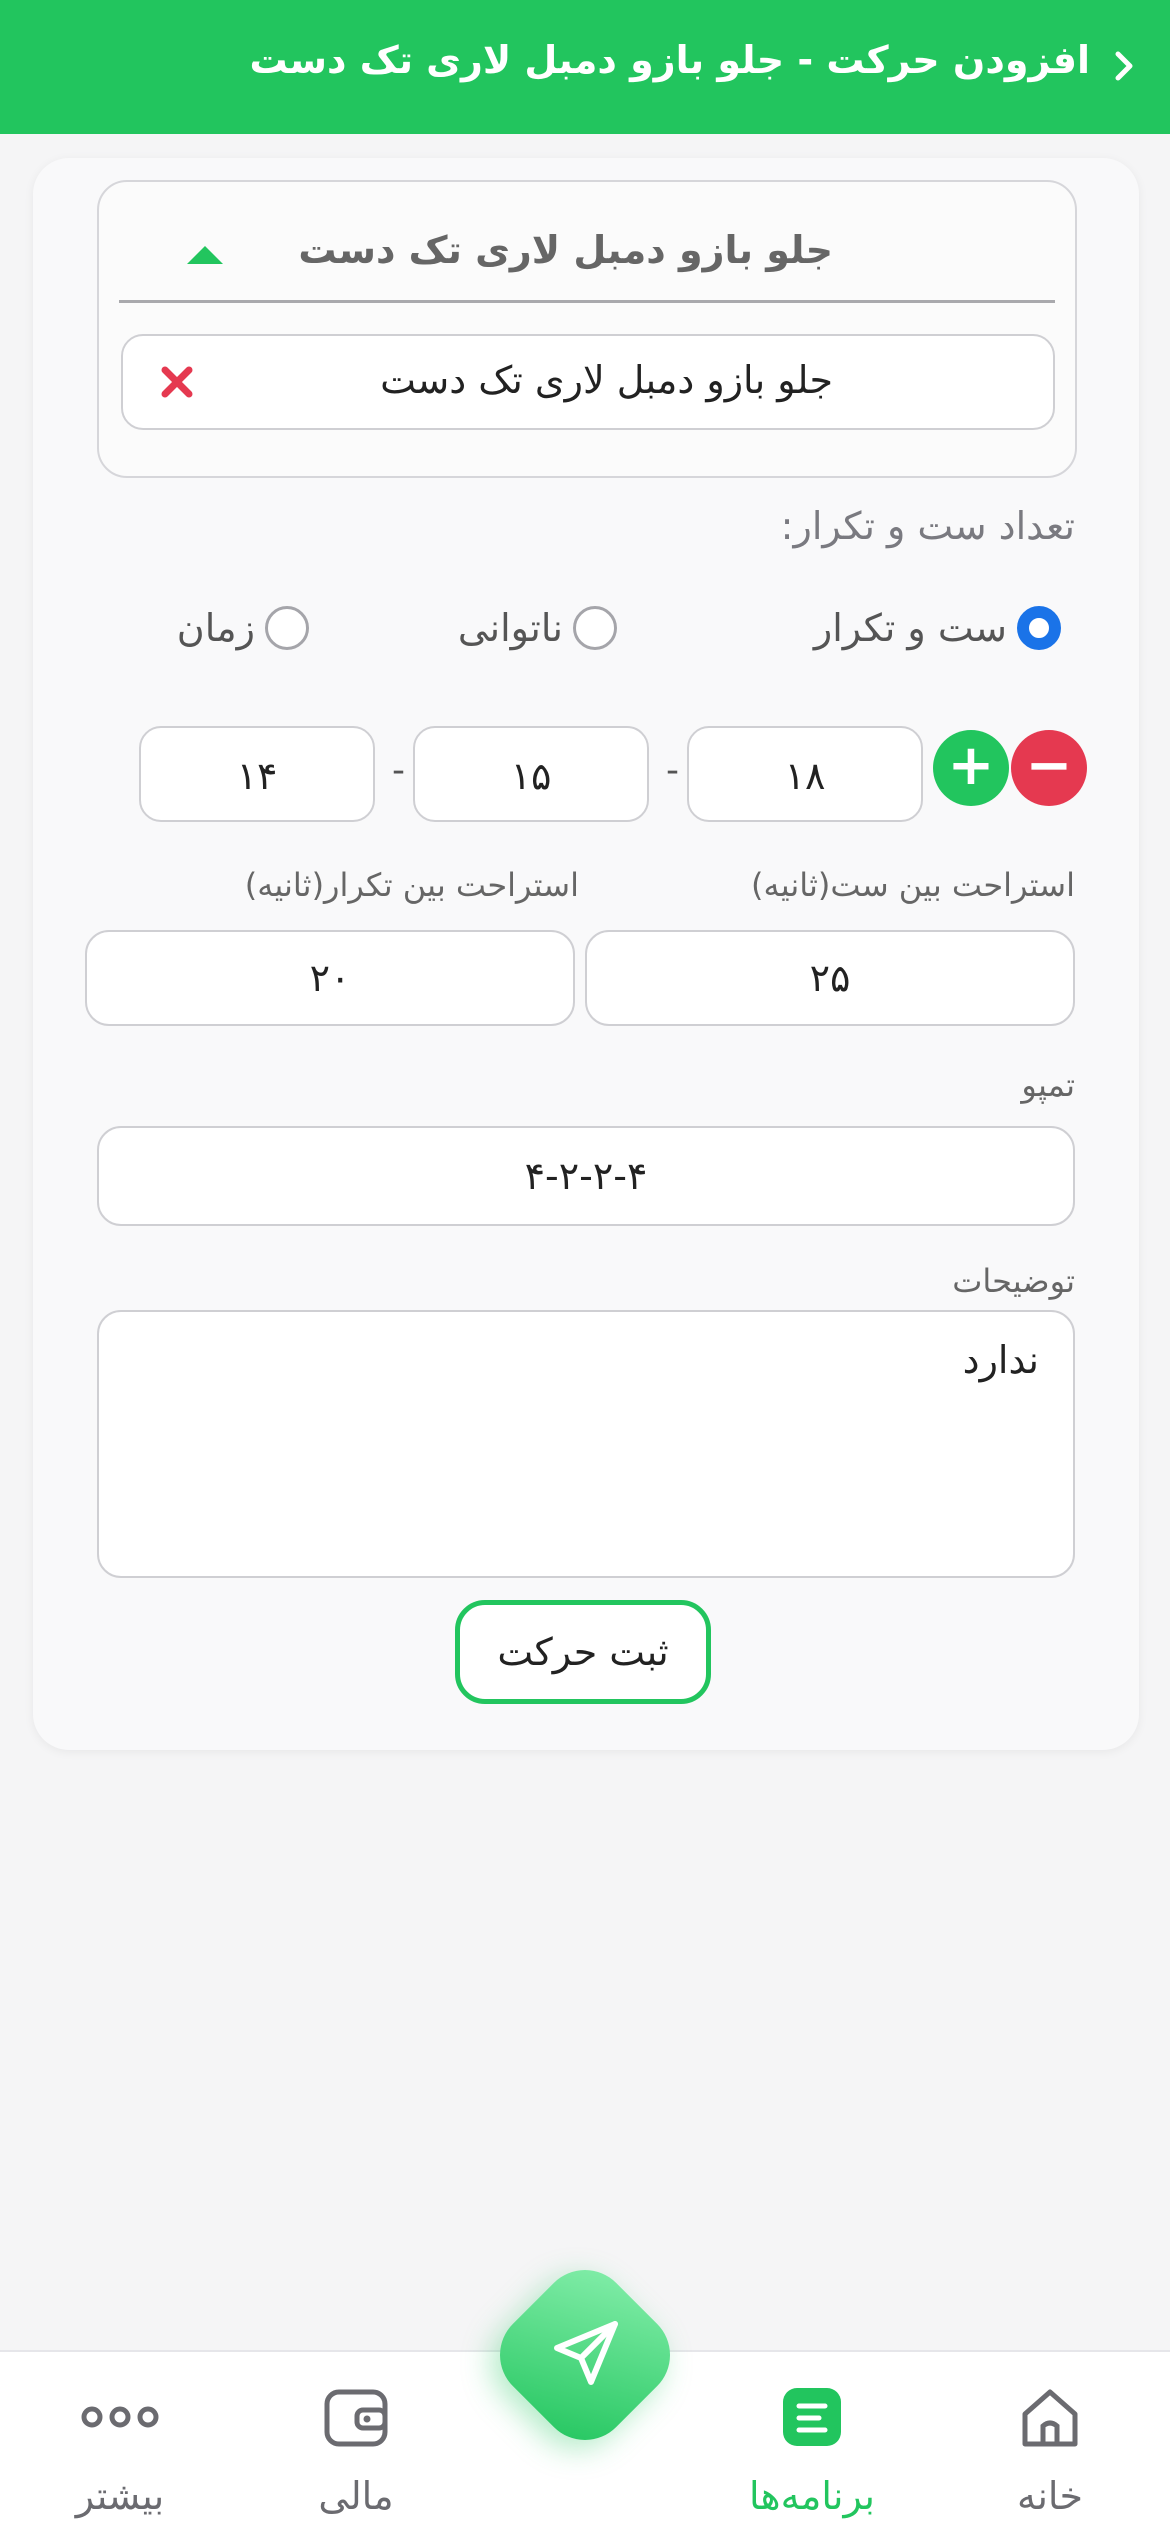 This screenshot has height=2534, width=1170. Describe the element at coordinates (586, 1444) in the screenshot. I see `notes-textarea: ندارد` at that location.